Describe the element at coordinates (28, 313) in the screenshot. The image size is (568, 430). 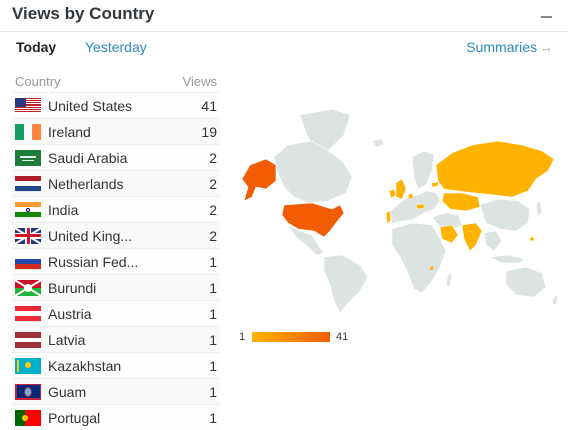
I see `austria-flag-icon` at that location.